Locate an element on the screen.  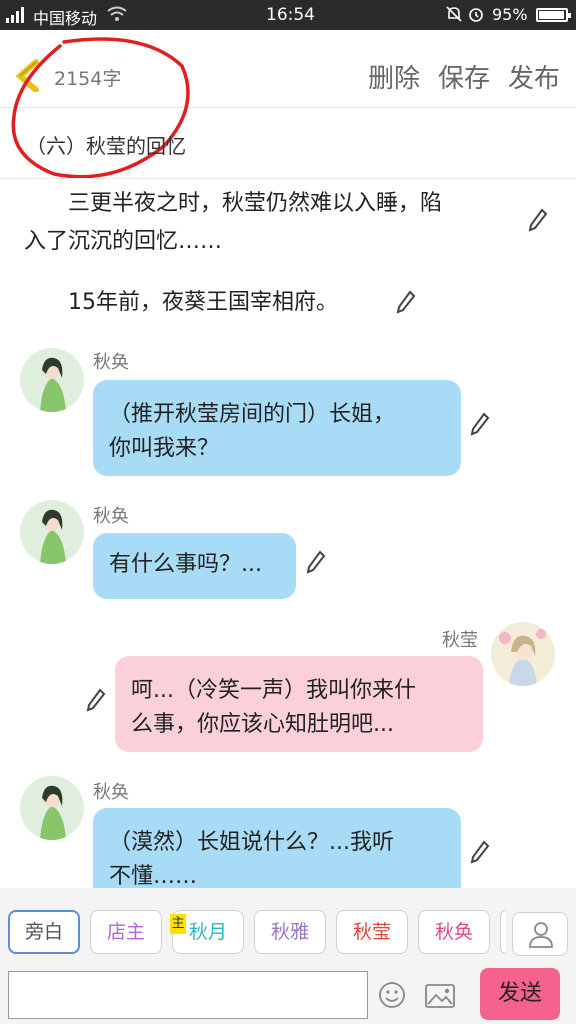
message-line: （漠然）长姐说什么？...我听 is located at coordinates (251, 842).